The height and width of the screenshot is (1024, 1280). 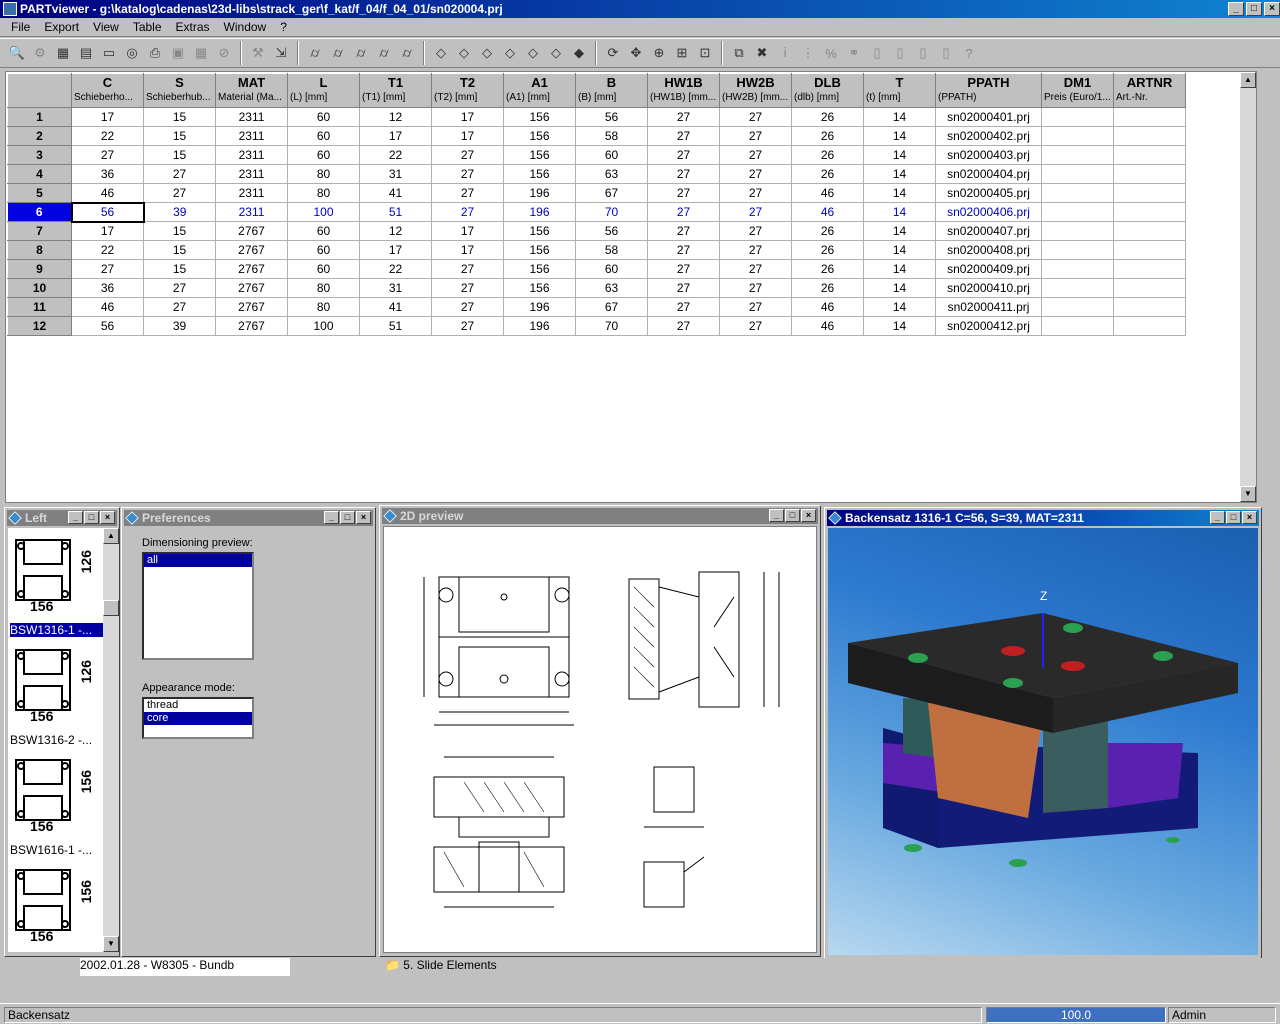 I want to click on help-icon: ?, so click(x=969, y=53).